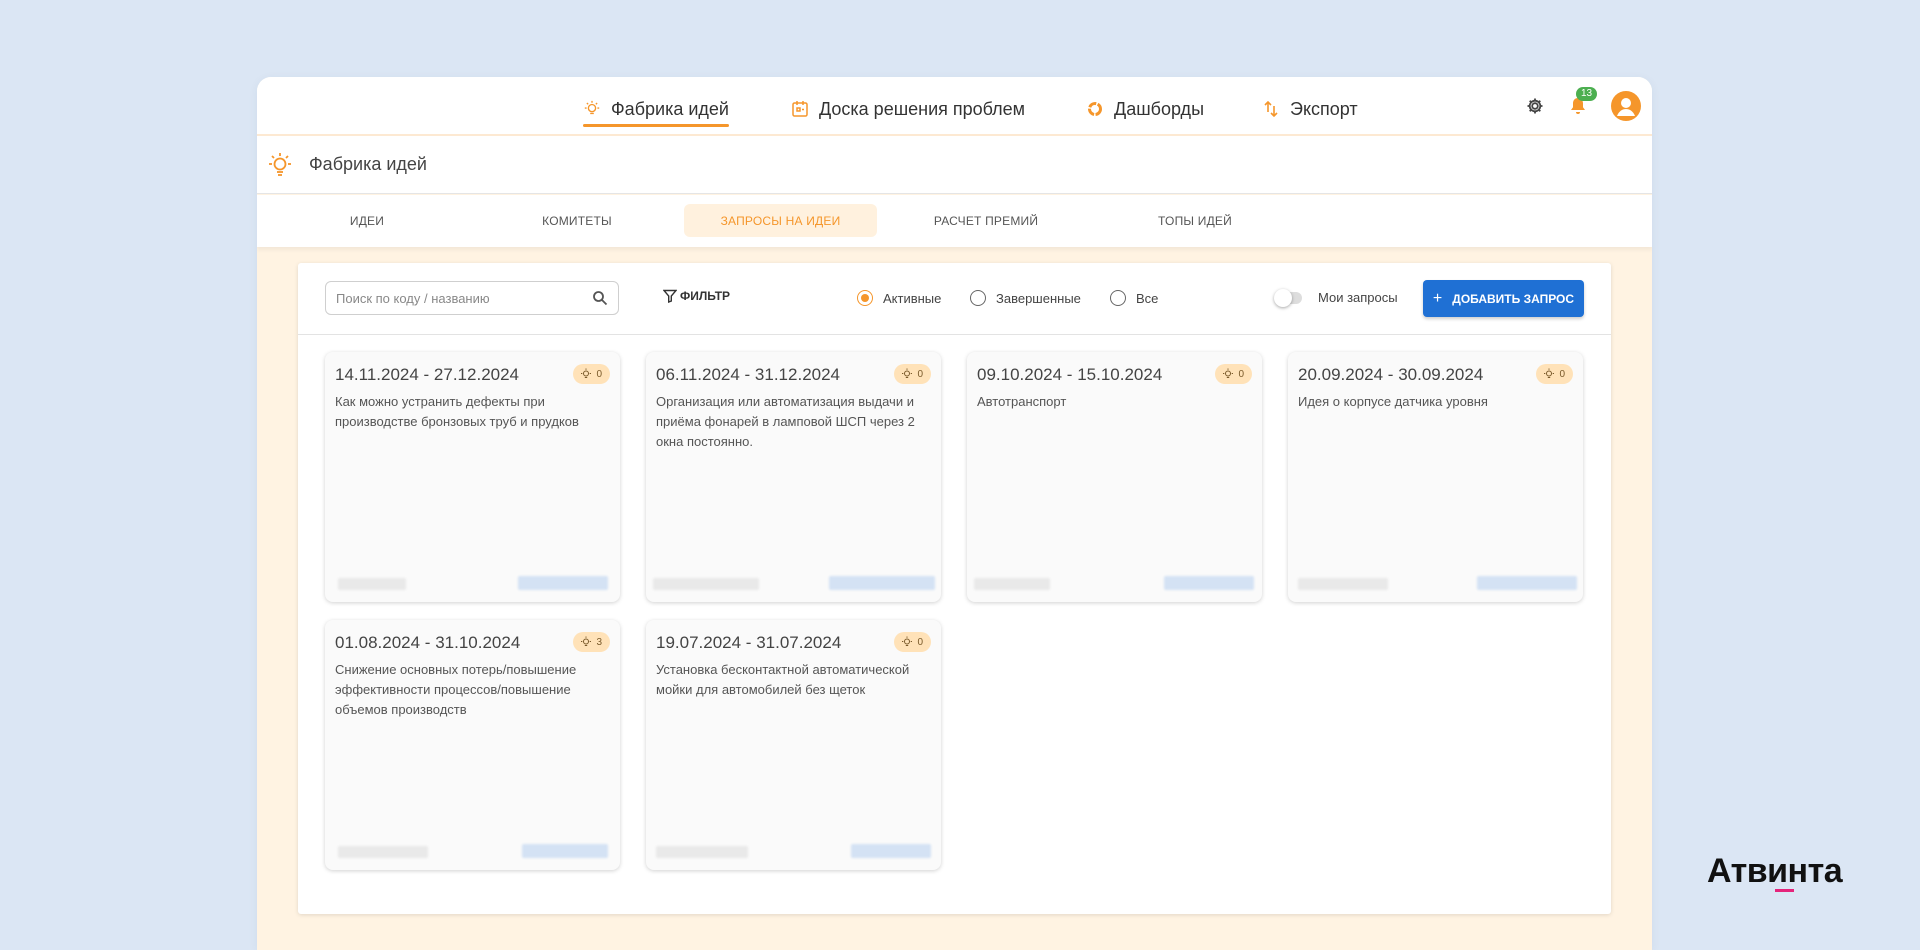 The height and width of the screenshot is (950, 1920). I want to click on card-date-range: 09.10.2024 - 15.10.2024, so click(1070, 374).